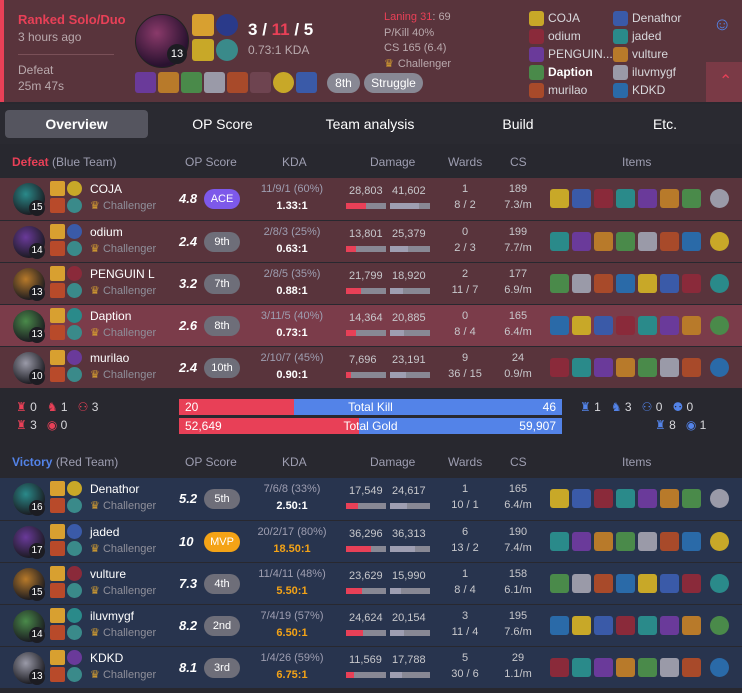  What do you see at coordinates (112, 616) in the screenshot?
I see `player-name: iluvmygf` at bounding box center [112, 616].